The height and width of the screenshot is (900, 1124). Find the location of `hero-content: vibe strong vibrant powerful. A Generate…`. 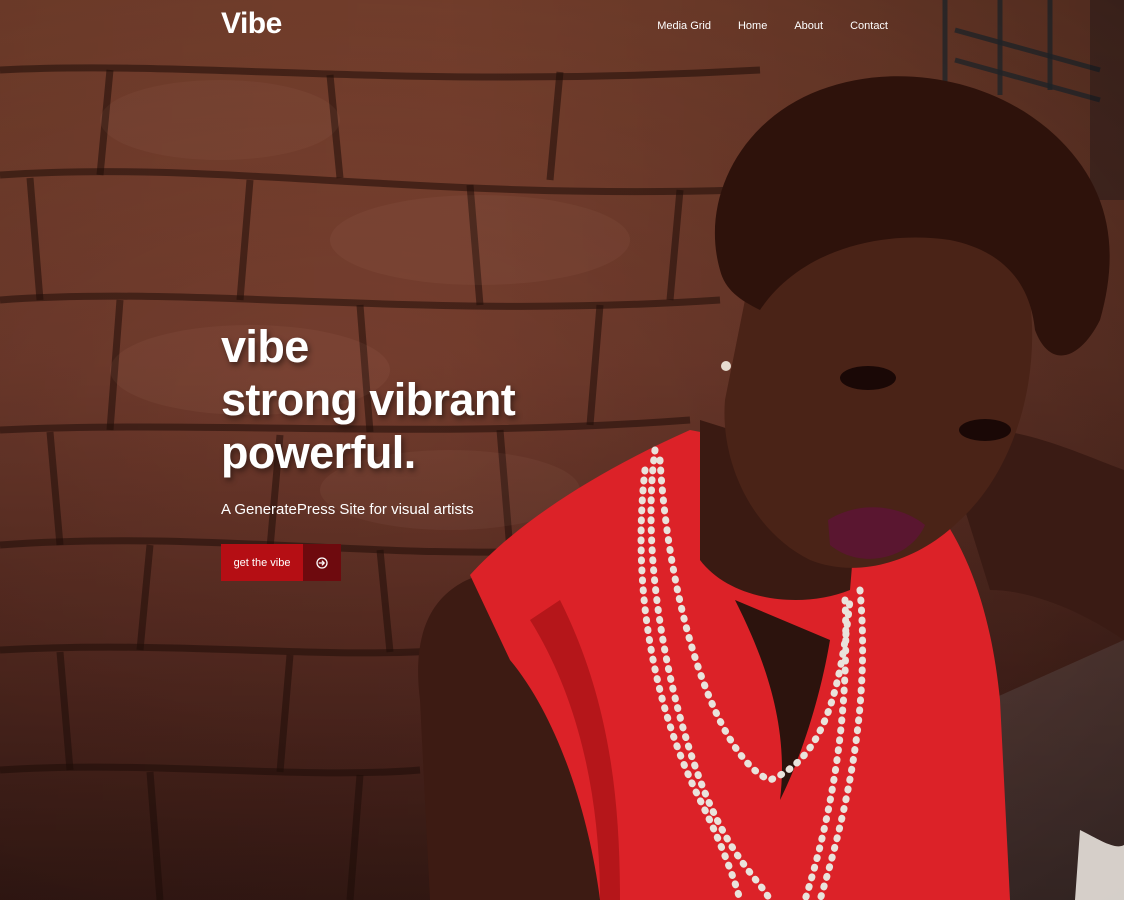

hero-content: vibe strong vibrant powerful. A Generate… is located at coordinates (368, 450).